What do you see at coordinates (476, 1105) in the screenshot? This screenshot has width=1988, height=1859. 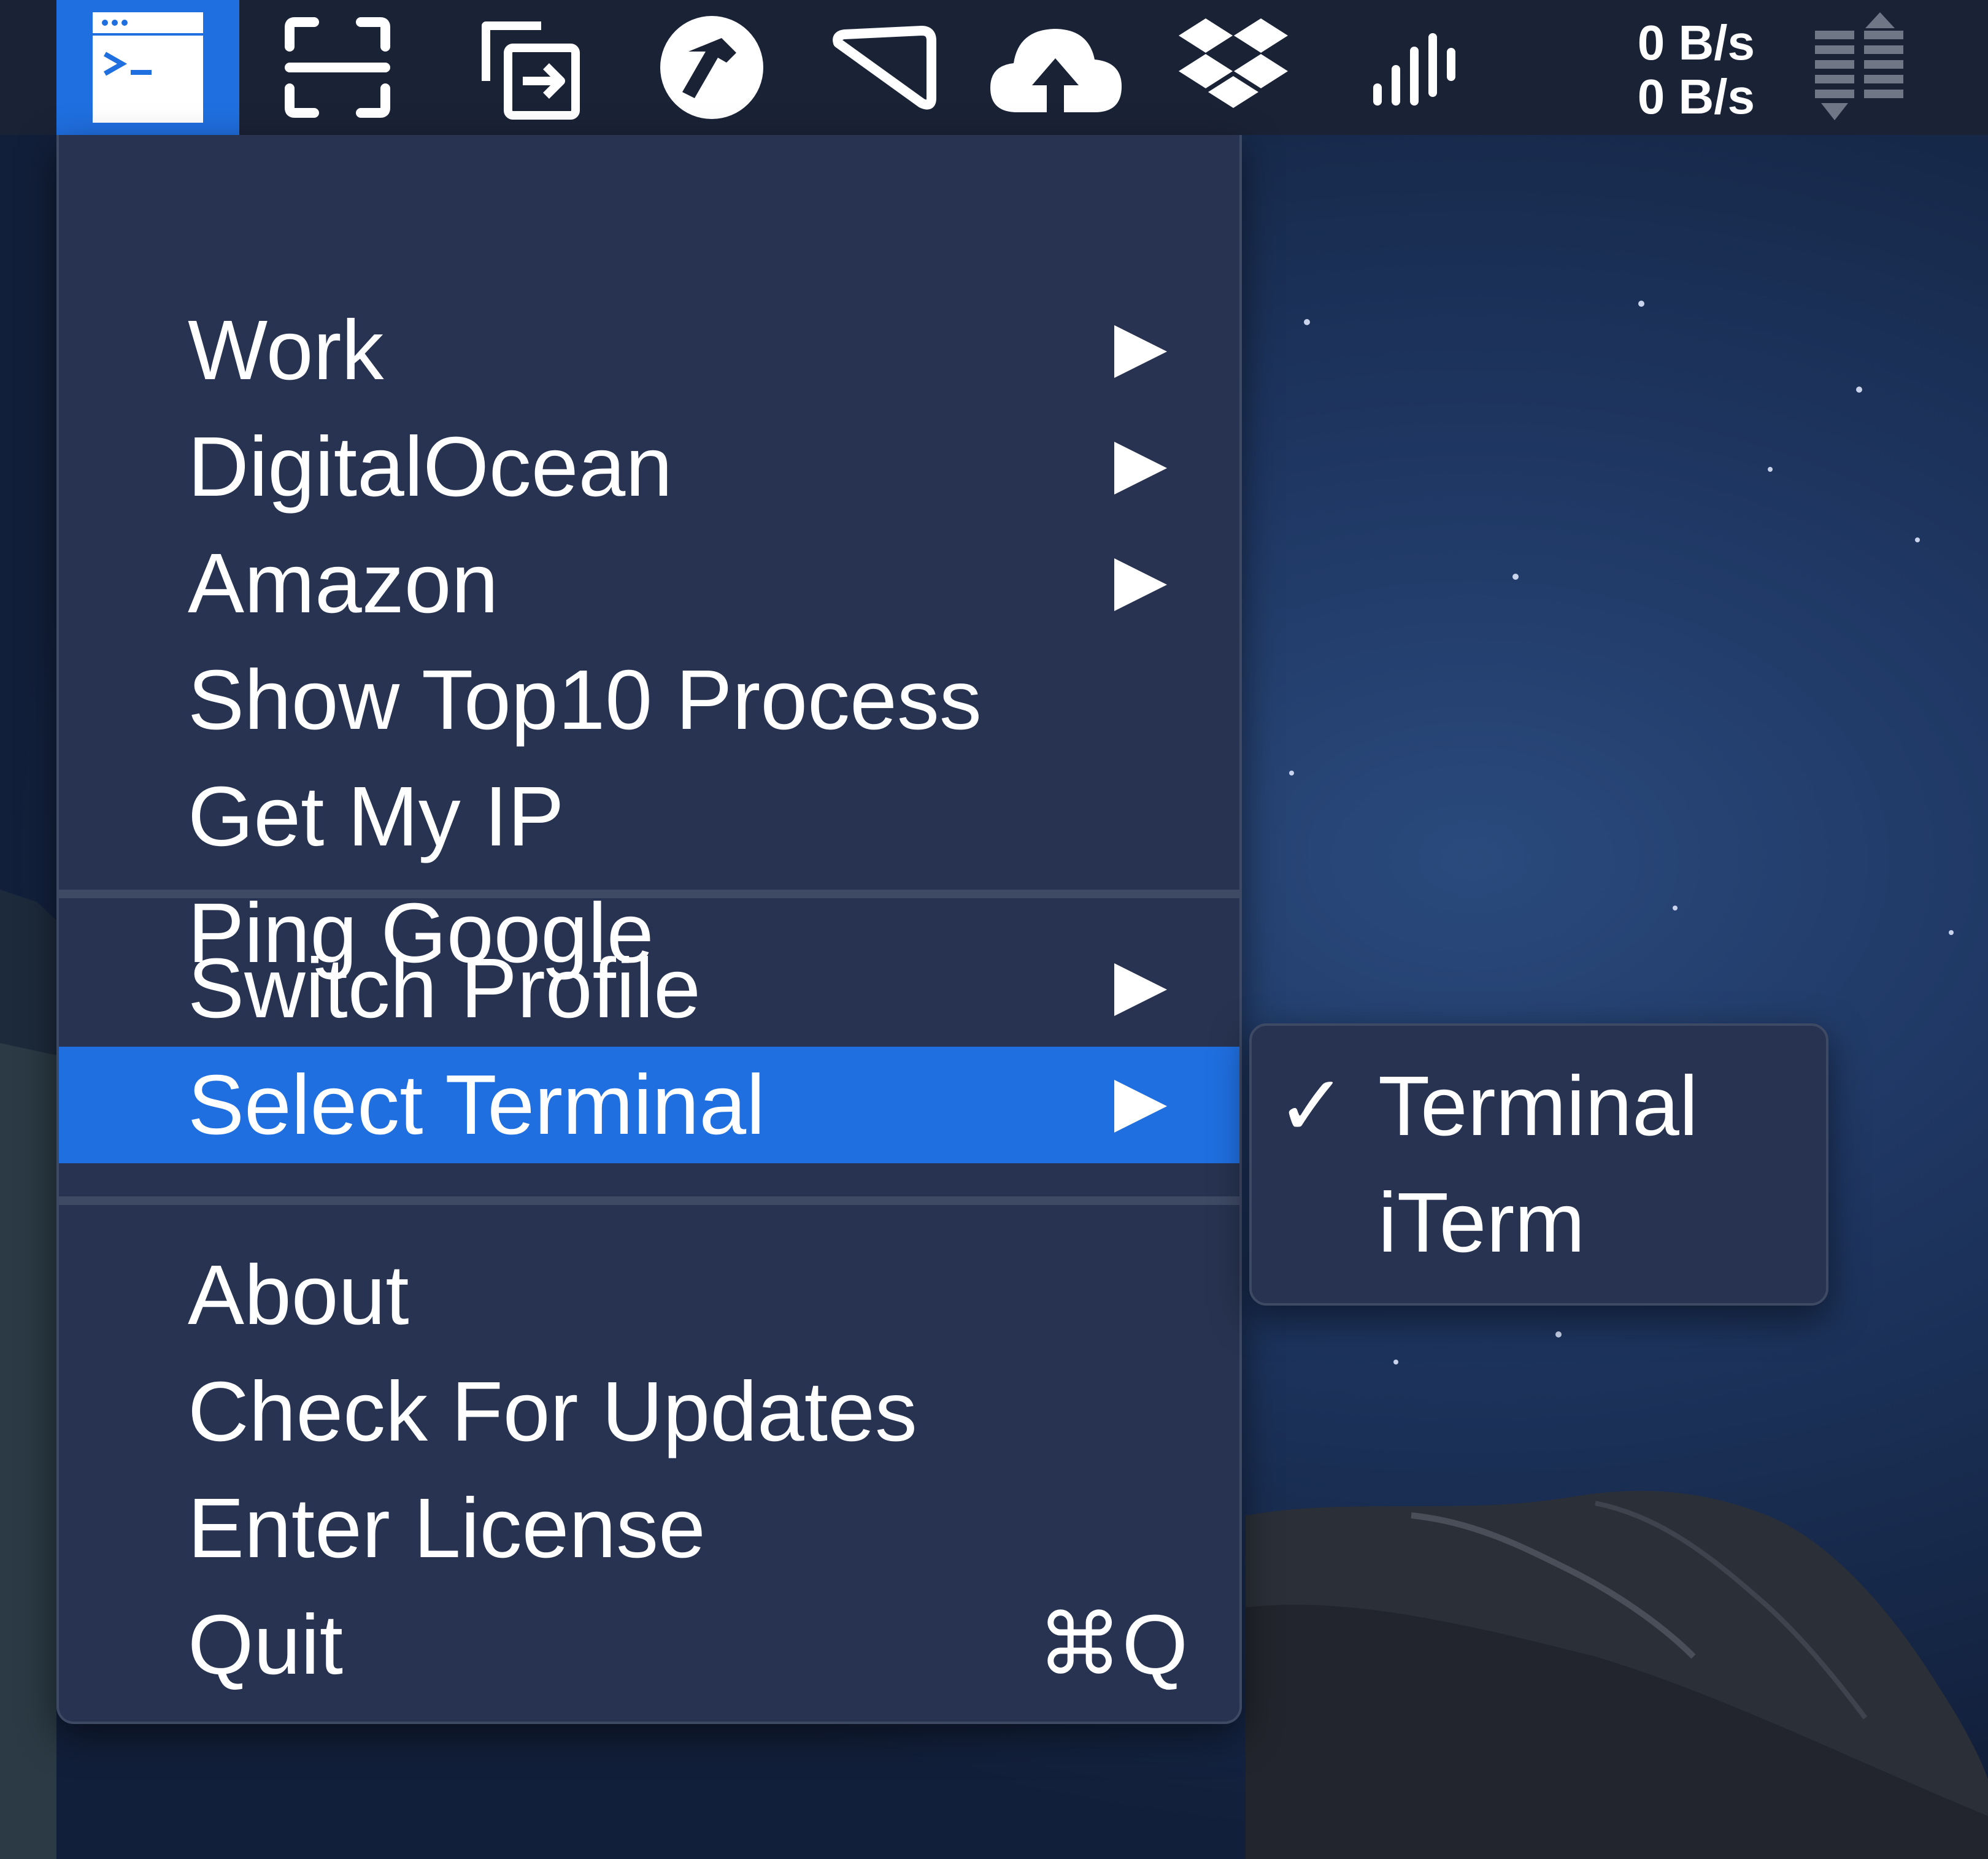 I see `menu-item-label: Select Terminal` at bounding box center [476, 1105].